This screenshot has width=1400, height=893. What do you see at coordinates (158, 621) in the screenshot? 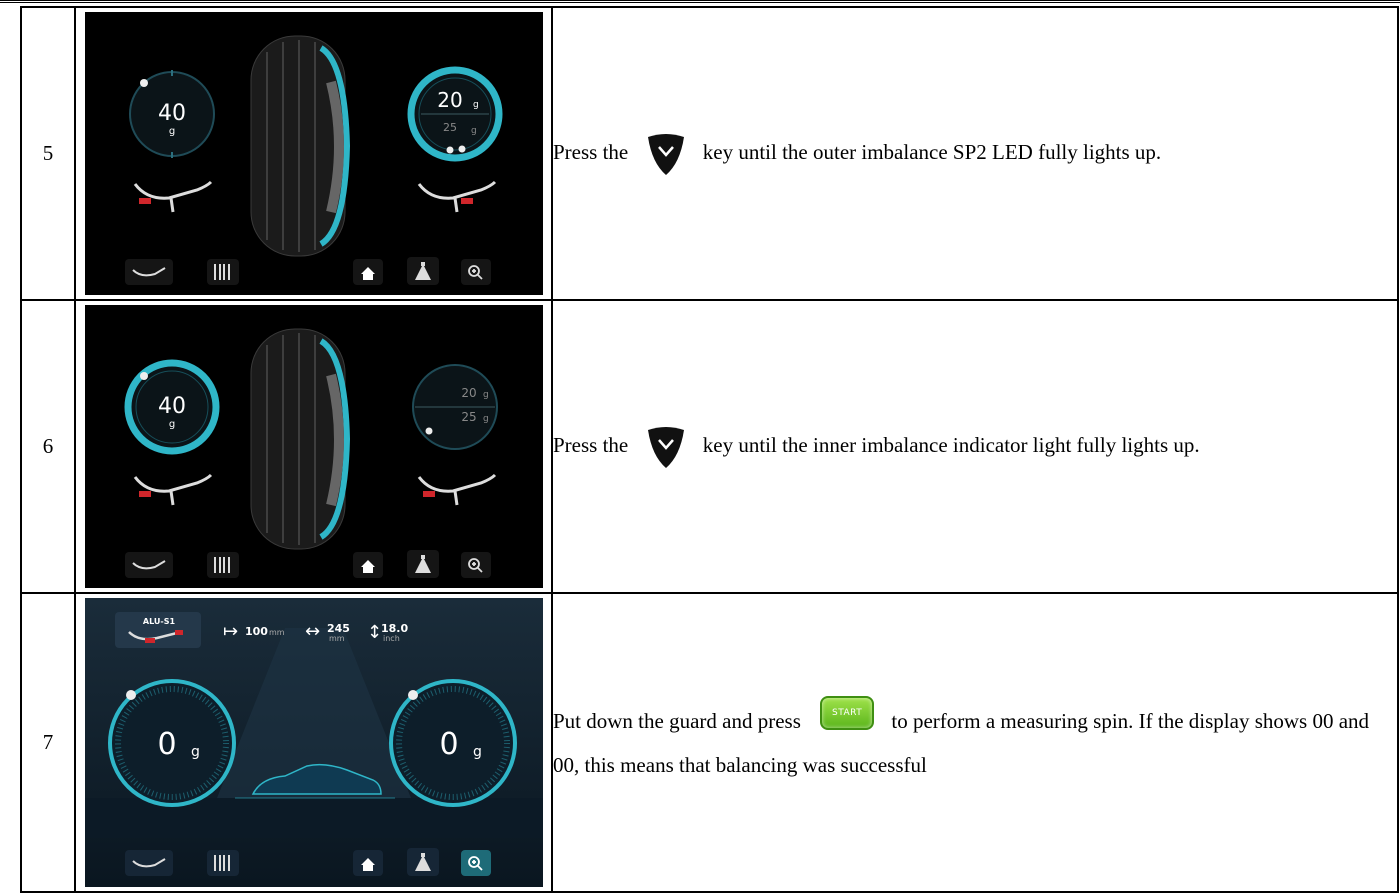
I see `mode-label: ALU-S1` at bounding box center [158, 621].